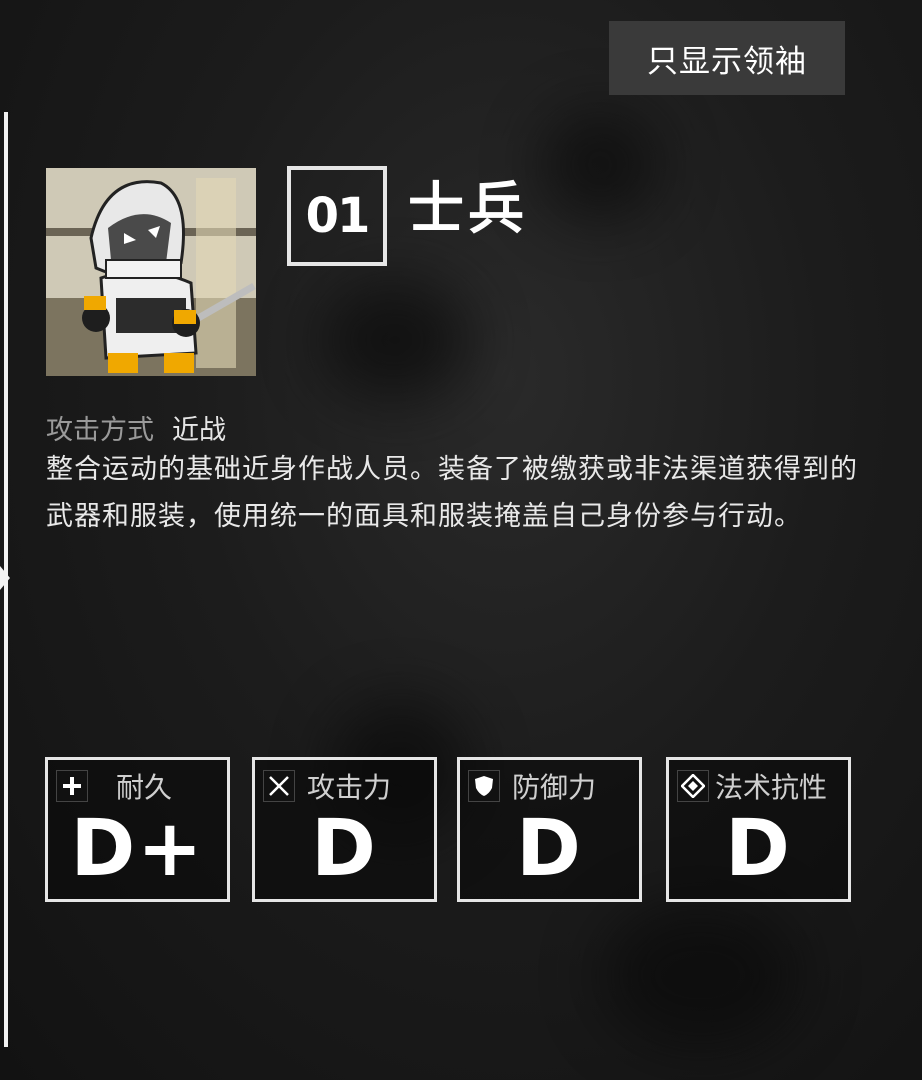 This screenshot has height=1080, width=922. I want to click on stat-label: 攻击力, so click(349, 787).